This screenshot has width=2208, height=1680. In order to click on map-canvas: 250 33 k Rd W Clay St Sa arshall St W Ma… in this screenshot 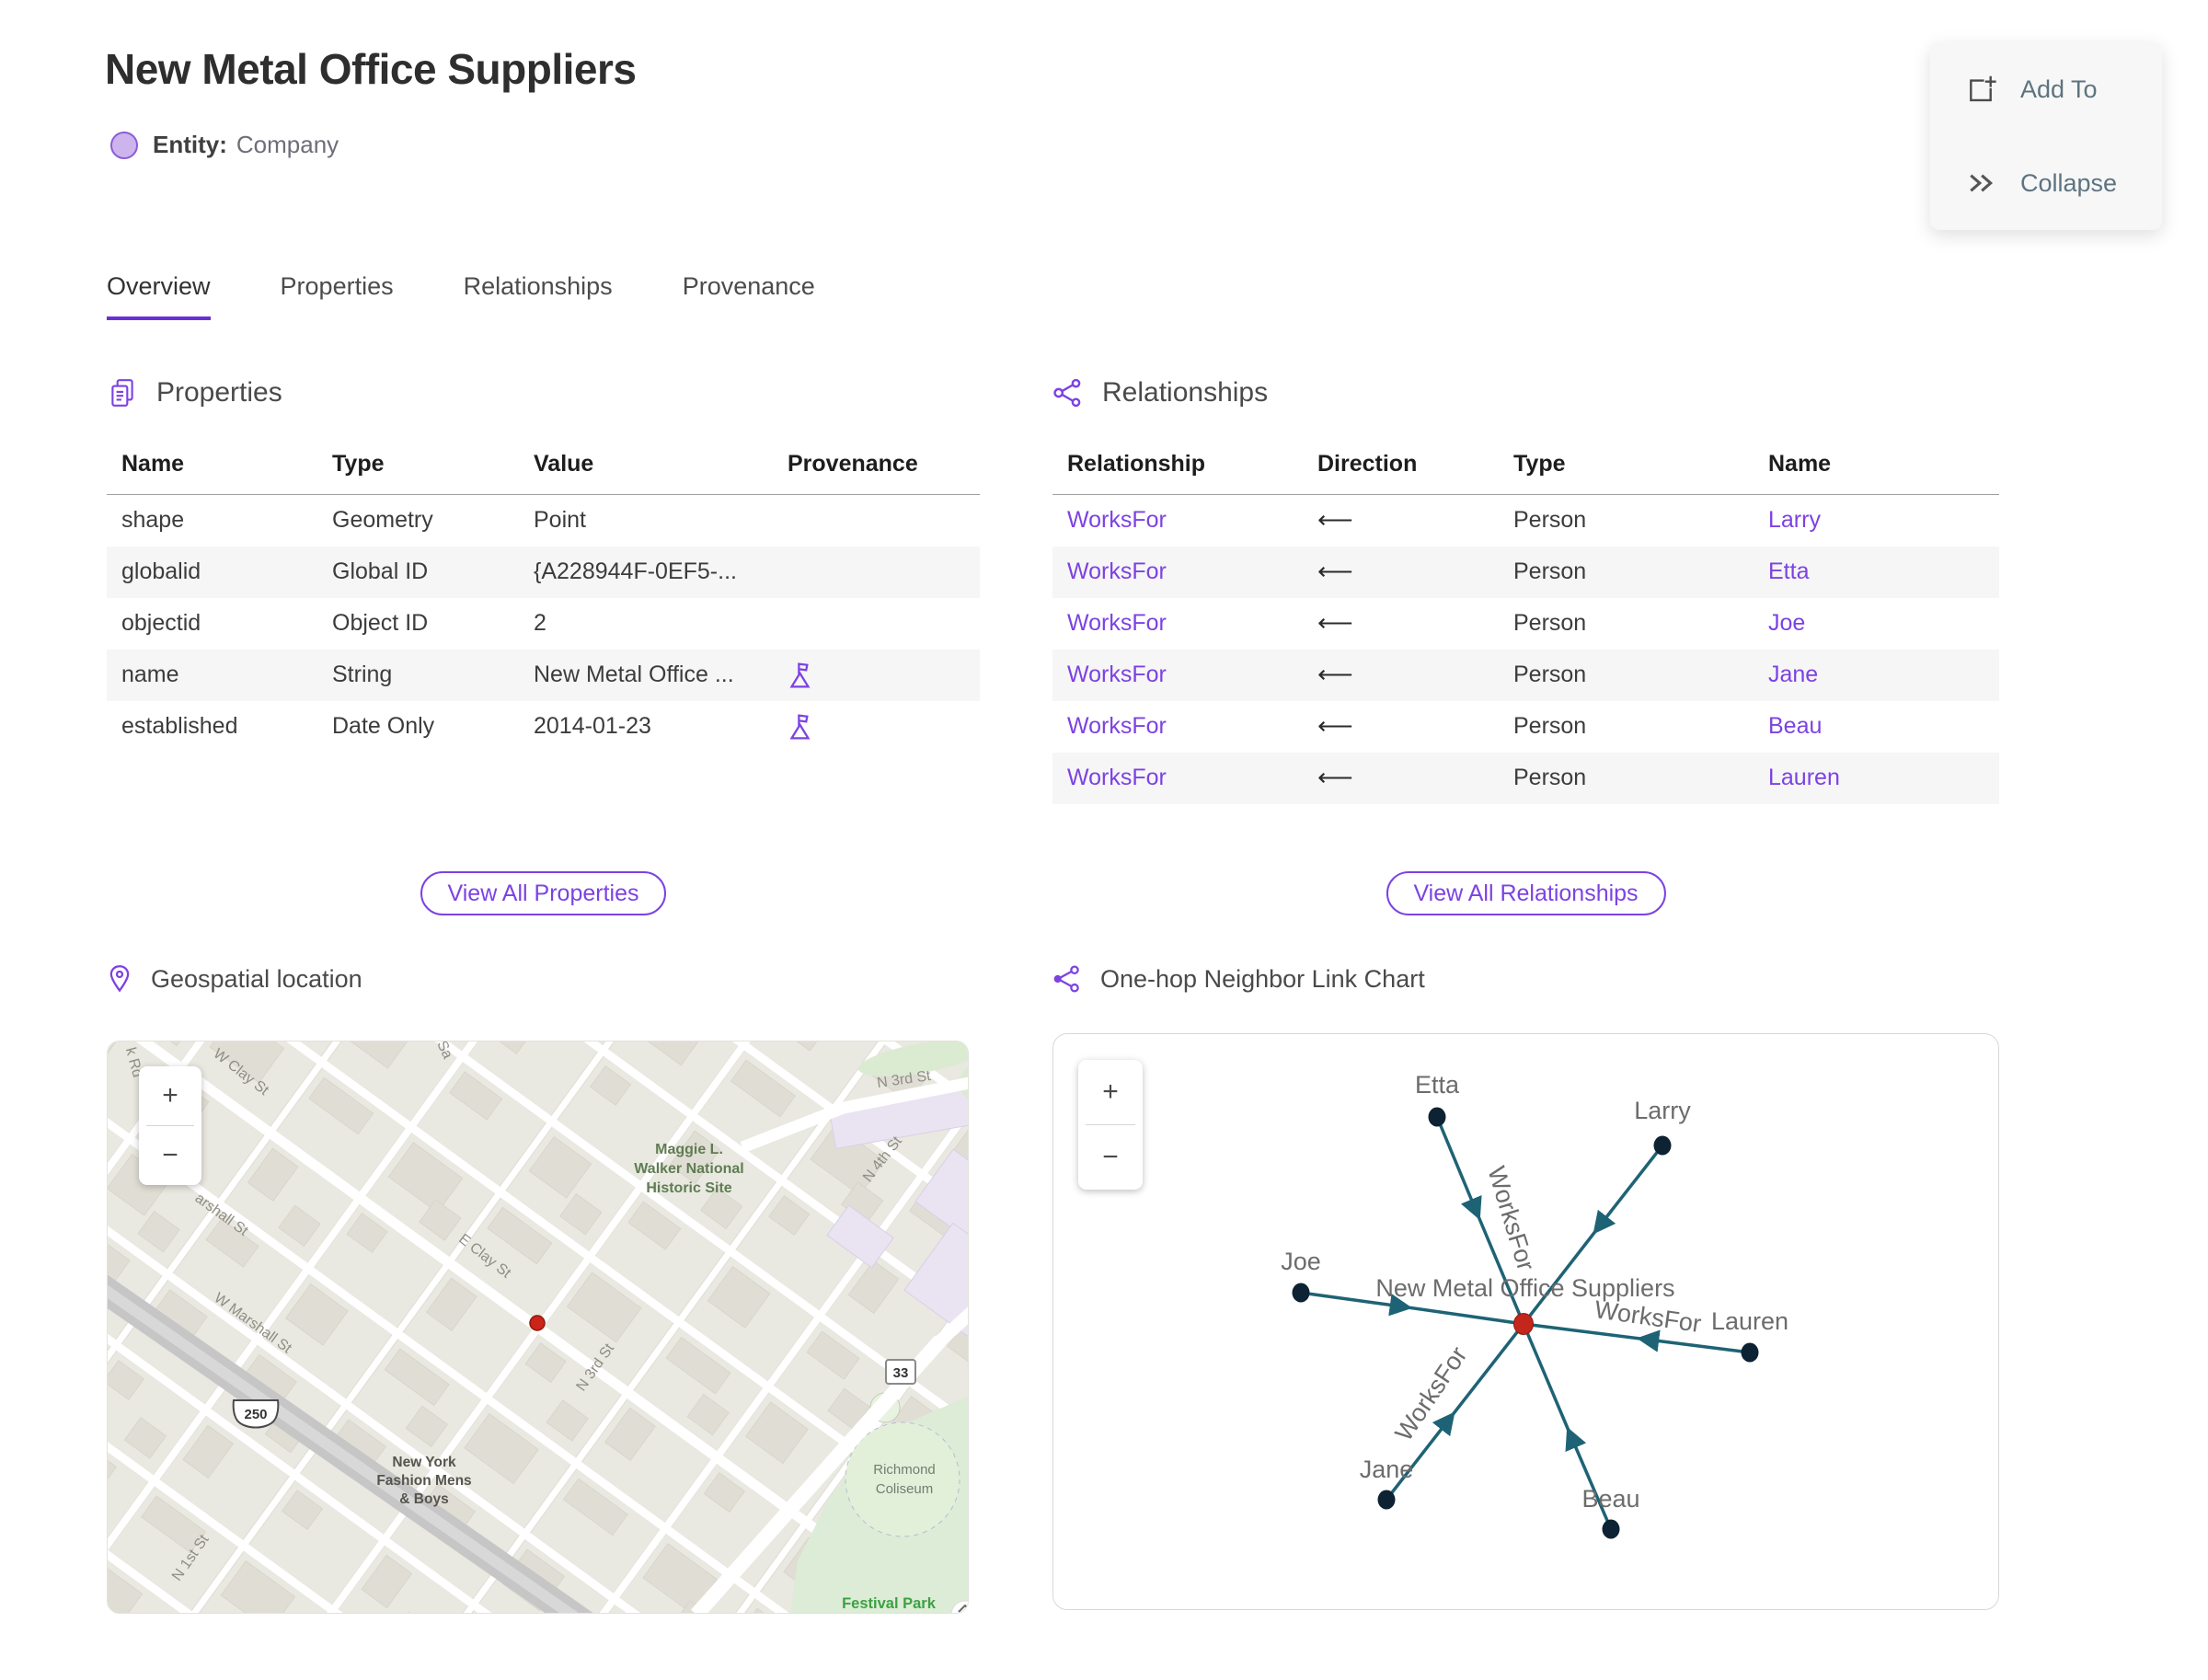, I will do `click(538, 1327)`.